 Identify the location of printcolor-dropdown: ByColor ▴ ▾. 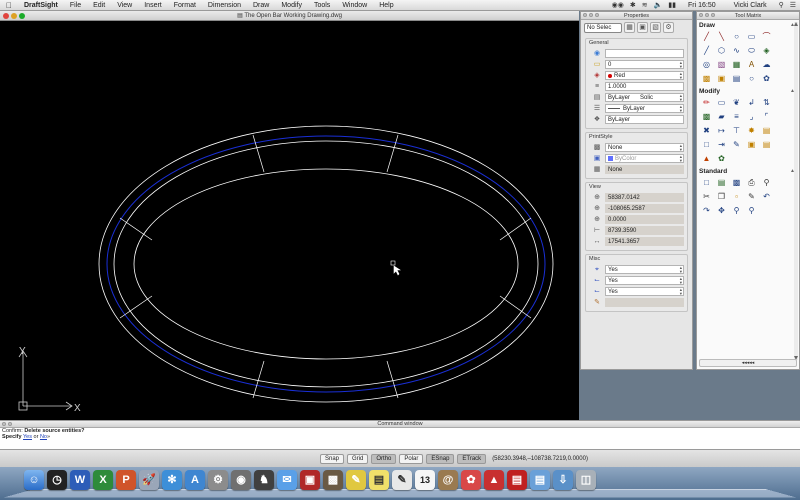
(644, 159).